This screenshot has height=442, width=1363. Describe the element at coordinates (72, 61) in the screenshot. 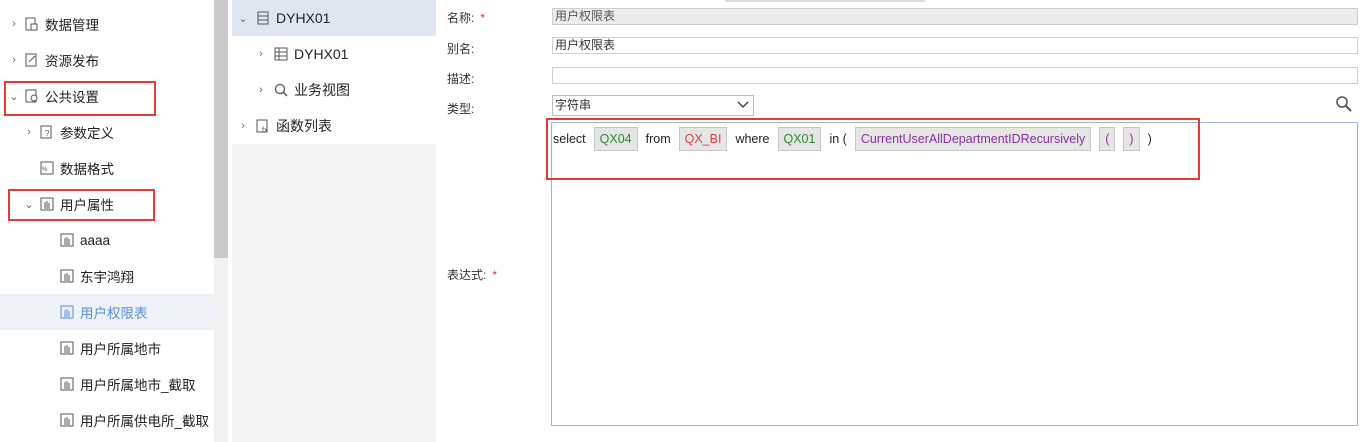

I see `nav-item-label: 资源发布` at that location.